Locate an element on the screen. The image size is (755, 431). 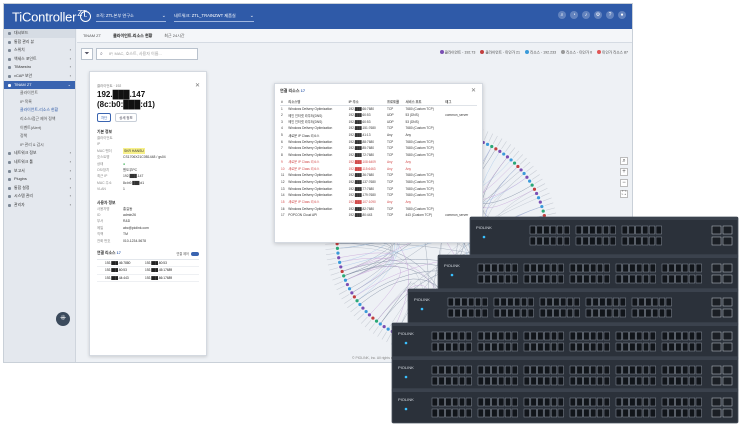
sidebar-item: 네트워크 정보 › is located at coordinates (39, 153).